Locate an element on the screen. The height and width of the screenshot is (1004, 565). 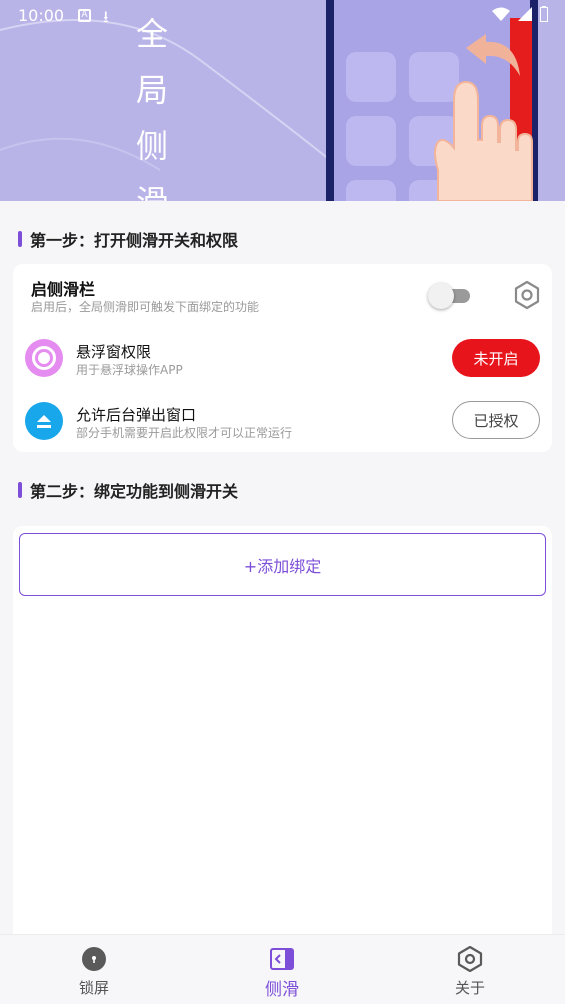
lock-icon is located at coordinates (94, 959).